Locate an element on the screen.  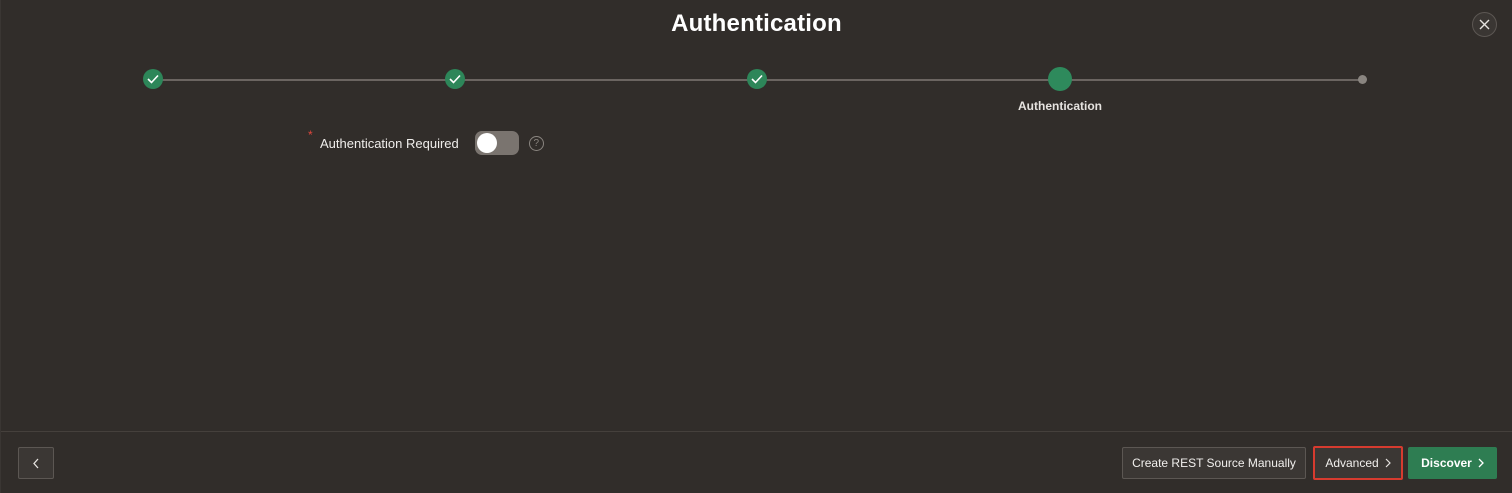
close-button is located at coordinates (1484, 24).